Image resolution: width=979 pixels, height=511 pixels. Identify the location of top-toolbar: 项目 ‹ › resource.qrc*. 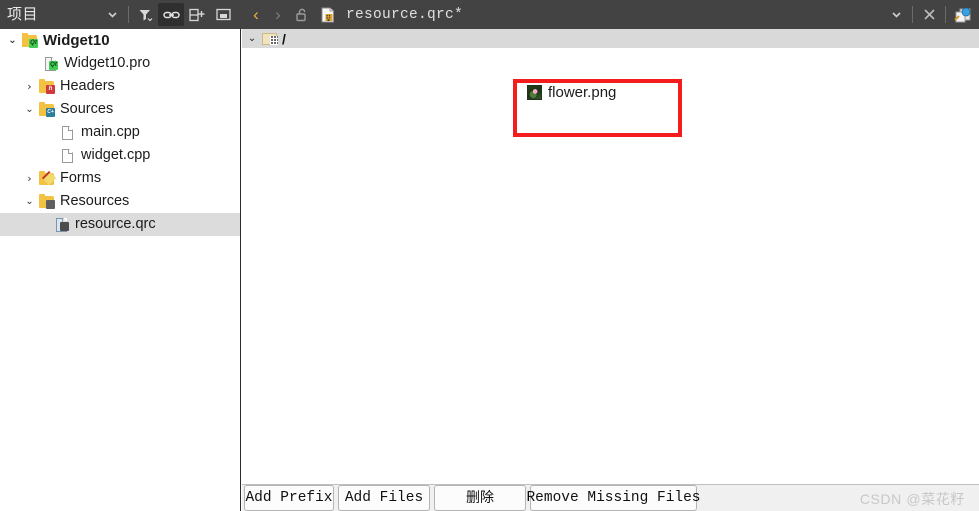
(489, 14).